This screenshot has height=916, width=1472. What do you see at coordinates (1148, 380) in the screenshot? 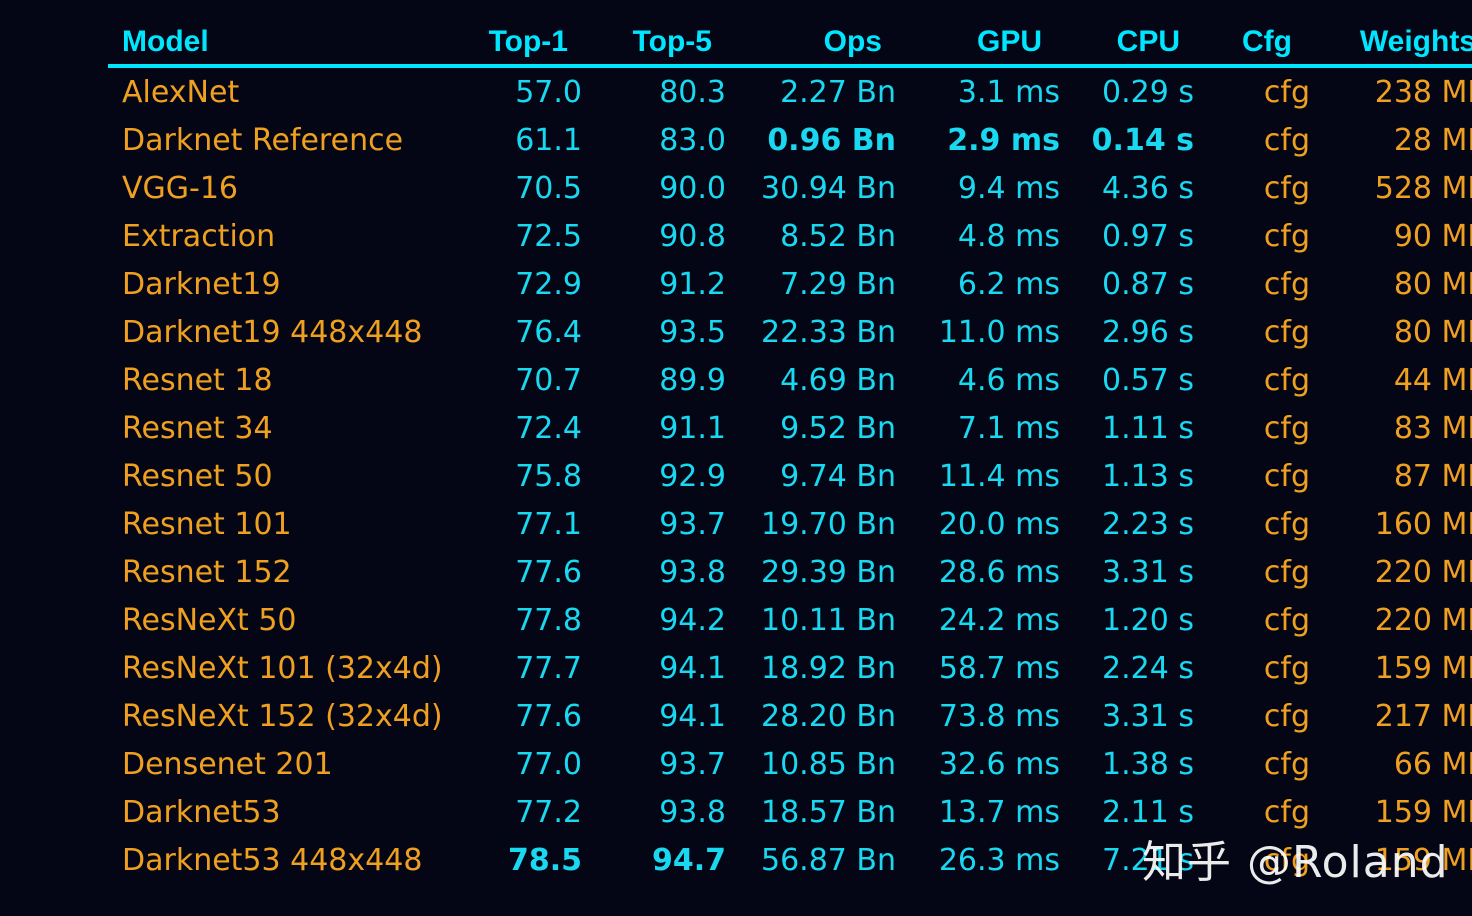
I see `cell-cpu: 0.57 s` at bounding box center [1148, 380].